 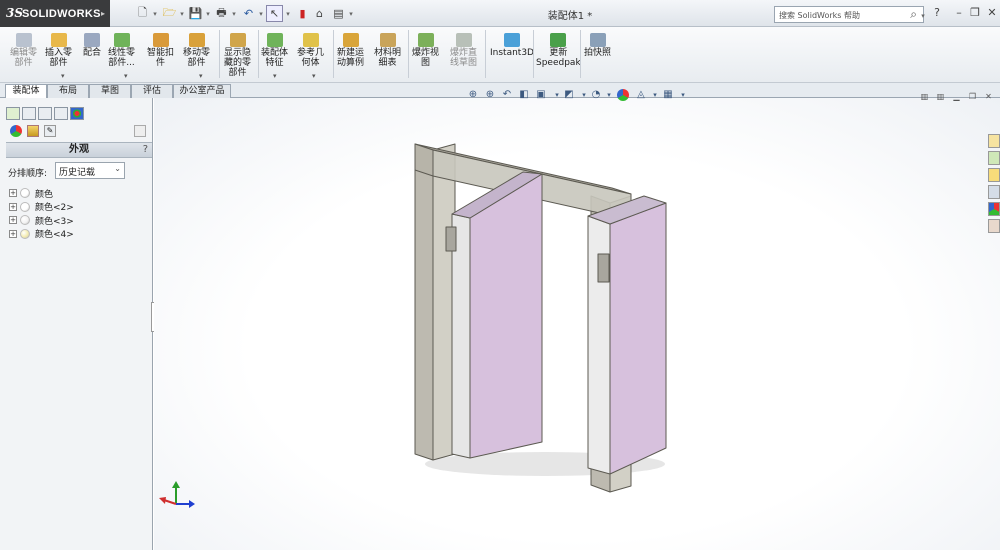 I want to click on select-cursor-icon: ↖, so click(x=274, y=13).